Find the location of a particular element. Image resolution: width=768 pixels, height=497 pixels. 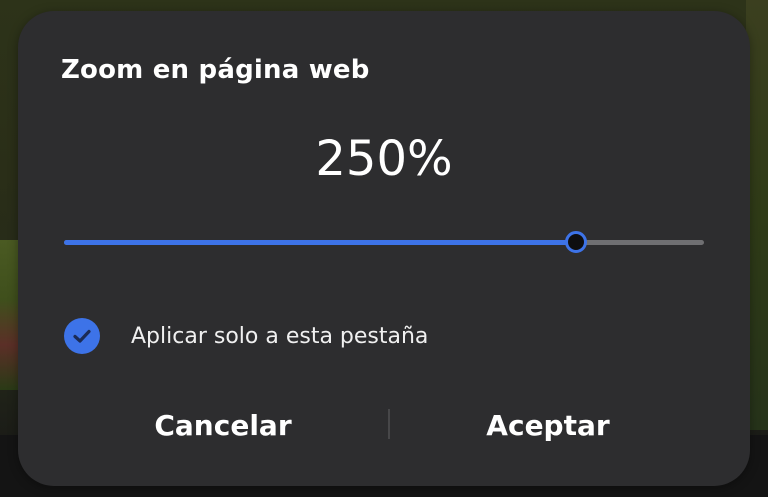

slider-fill is located at coordinates (320, 242).